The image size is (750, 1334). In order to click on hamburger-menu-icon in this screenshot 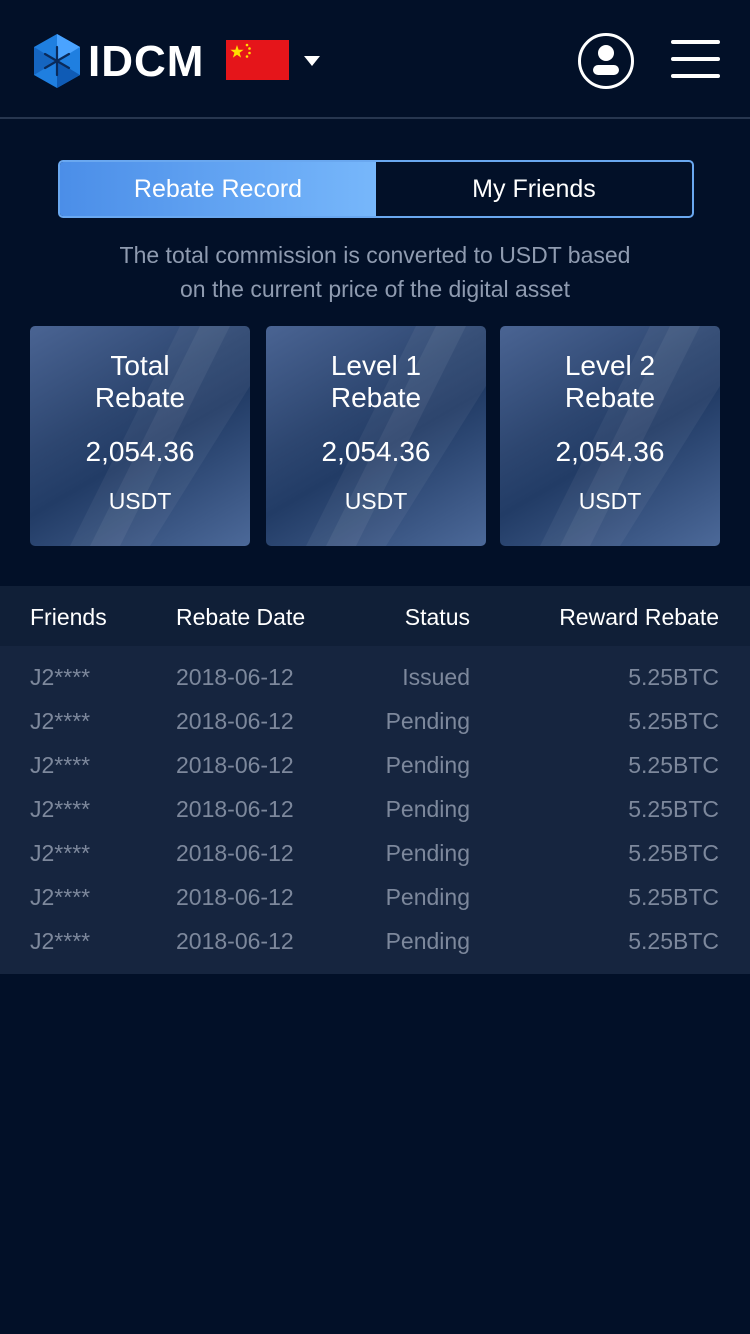, I will do `click(696, 60)`.